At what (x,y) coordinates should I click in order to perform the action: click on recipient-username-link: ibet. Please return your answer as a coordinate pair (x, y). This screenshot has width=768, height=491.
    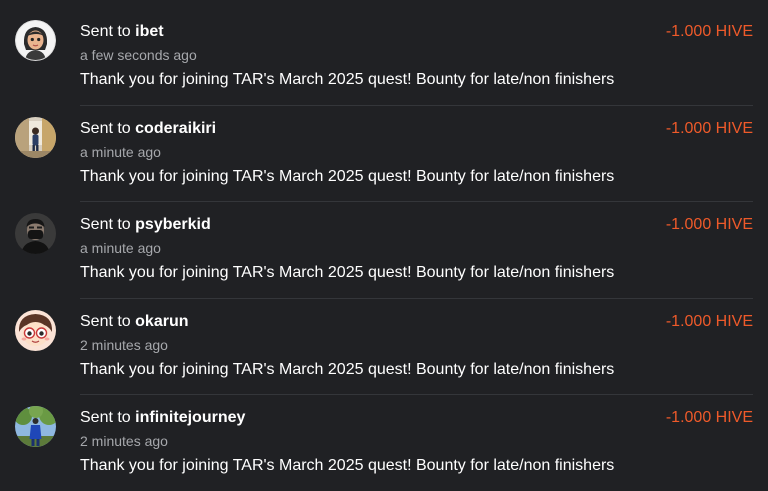
    Looking at the image, I should click on (149, 31).